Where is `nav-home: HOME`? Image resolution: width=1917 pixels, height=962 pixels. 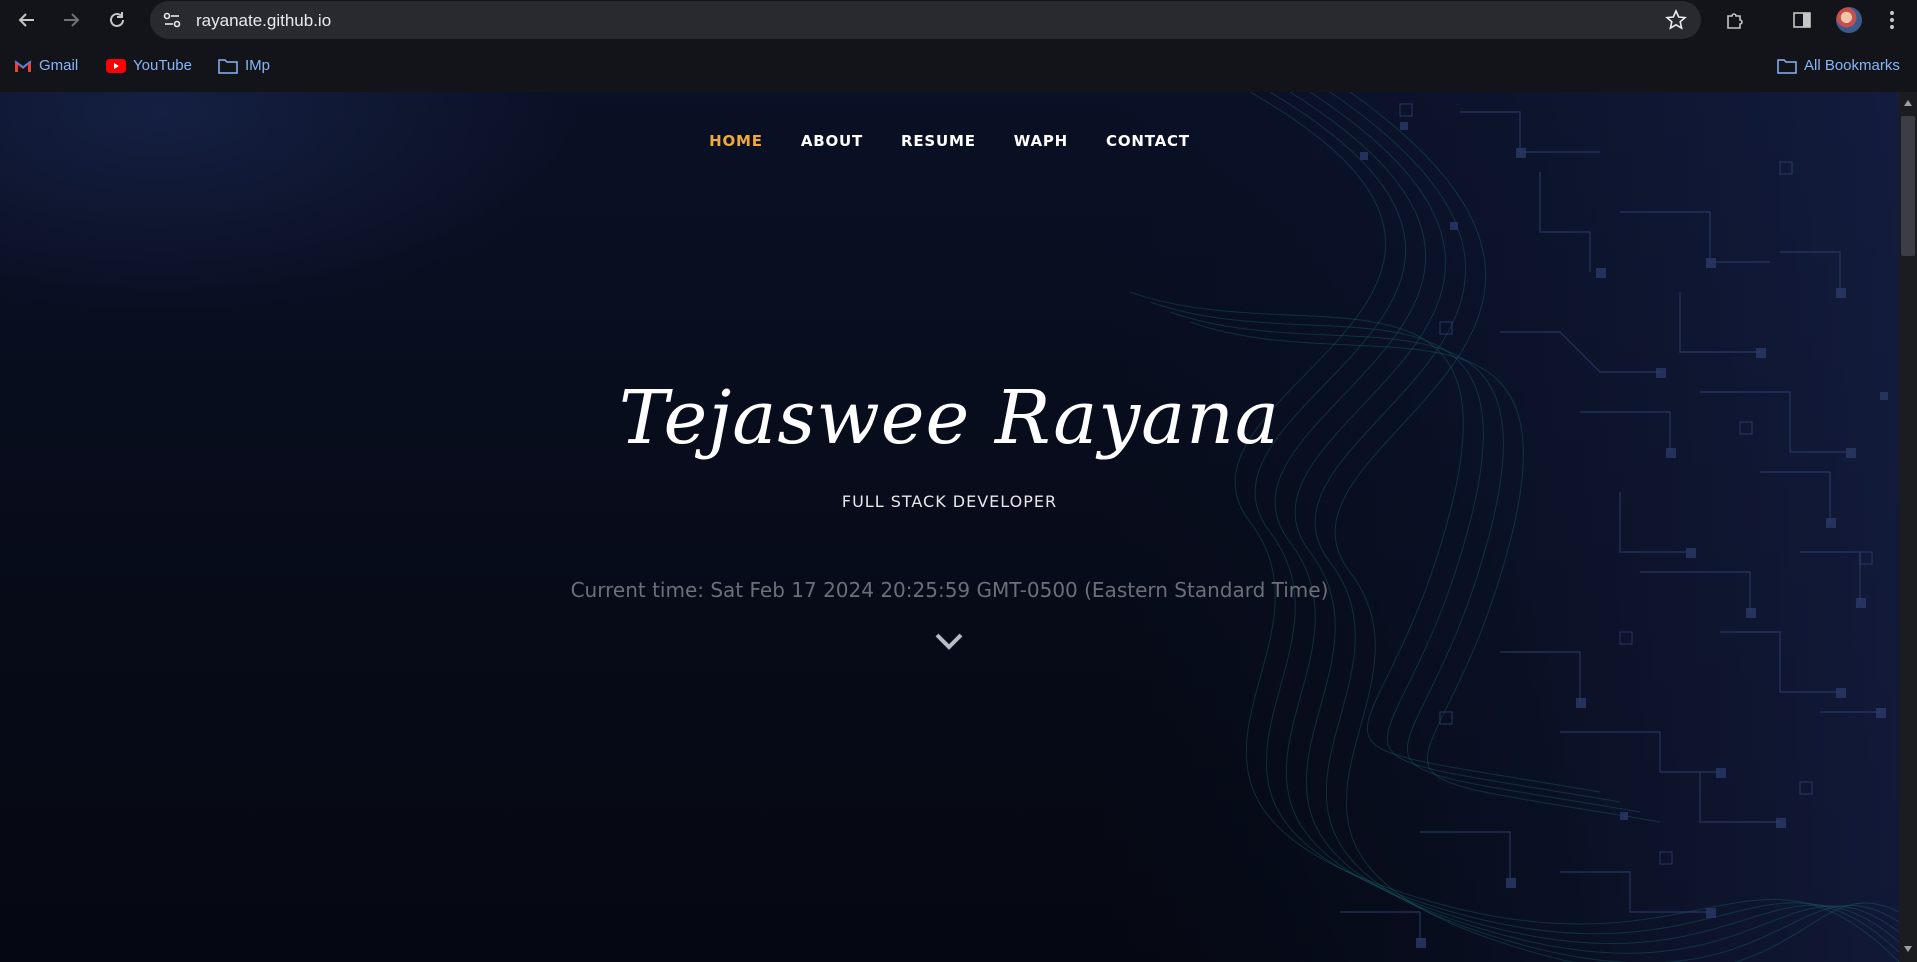
nav-home: HOME is located at coordinates (736, 141).